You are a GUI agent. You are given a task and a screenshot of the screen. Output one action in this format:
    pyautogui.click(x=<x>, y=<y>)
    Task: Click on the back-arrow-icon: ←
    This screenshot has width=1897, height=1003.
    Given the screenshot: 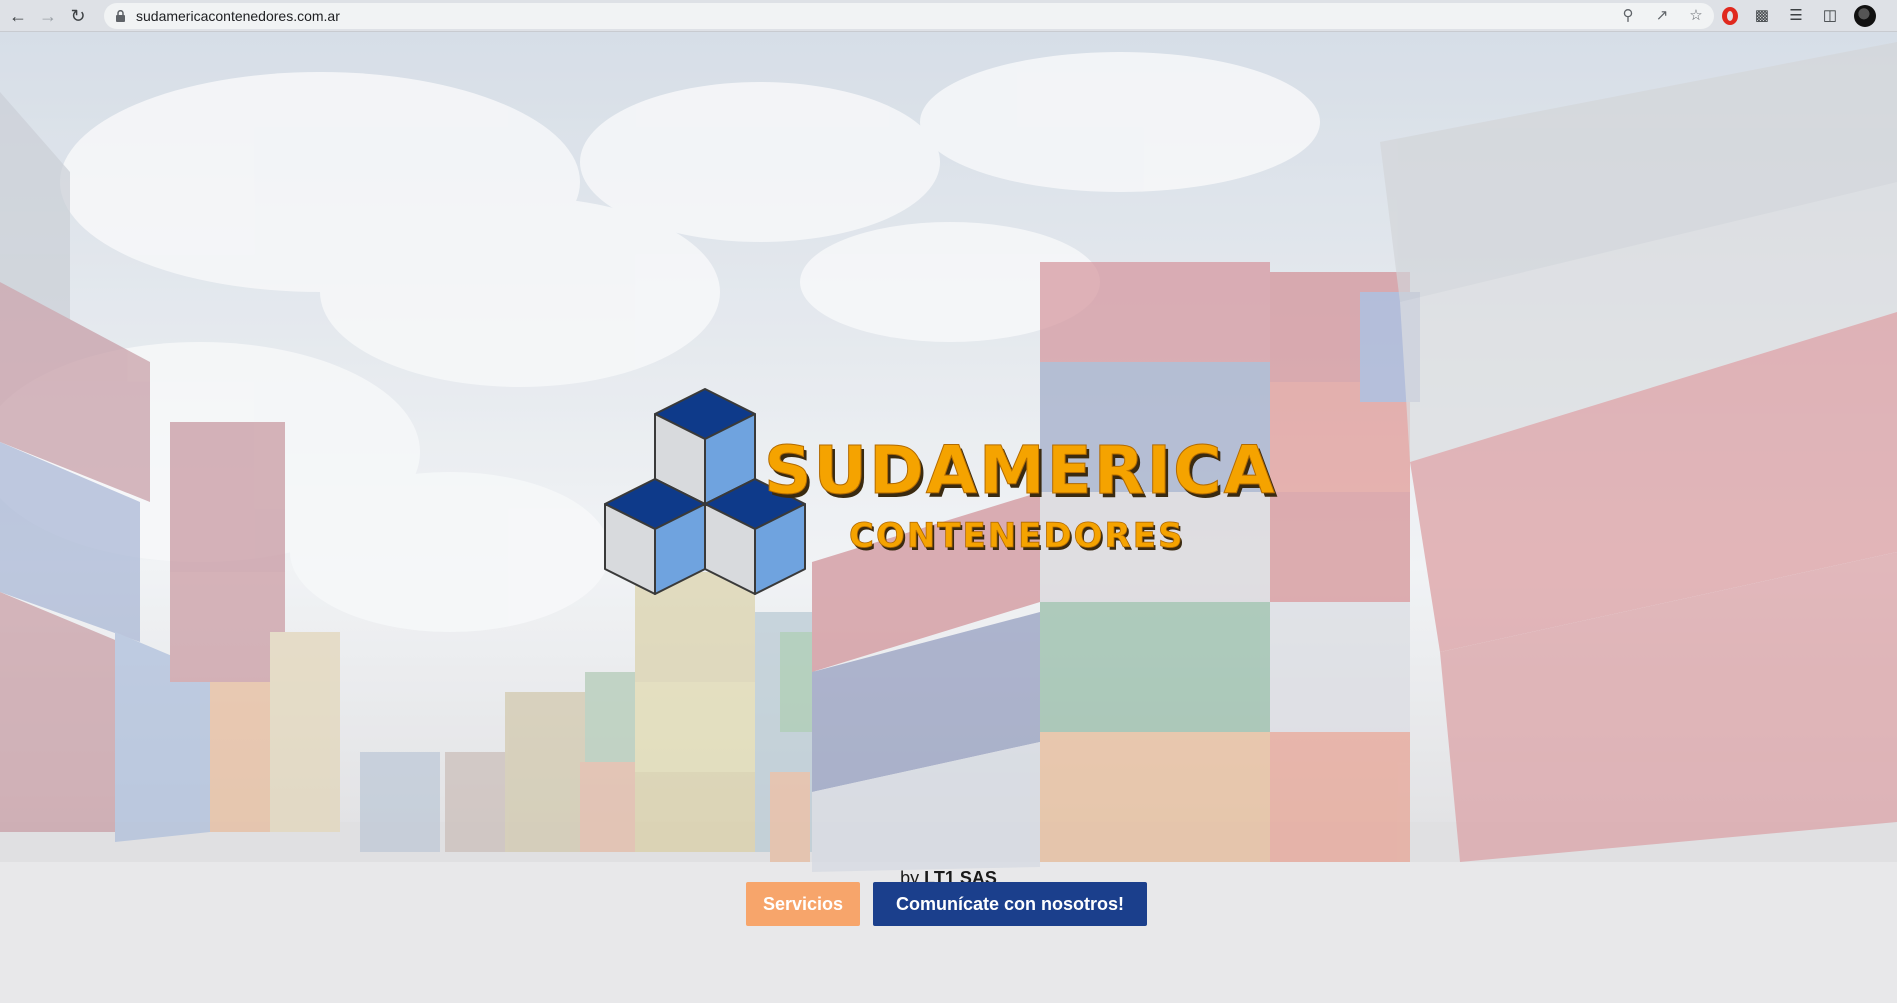 What is the action you would take?
    pyautogui.click(x=18, y=16)
    